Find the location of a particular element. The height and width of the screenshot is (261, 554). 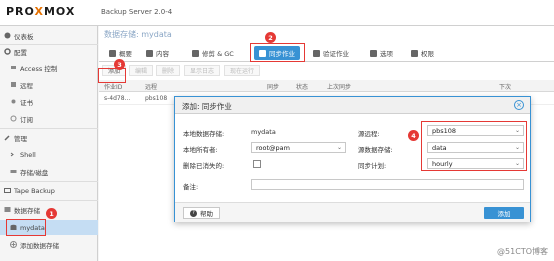

remove-button: 删除 is located at coordinates (168, 70).